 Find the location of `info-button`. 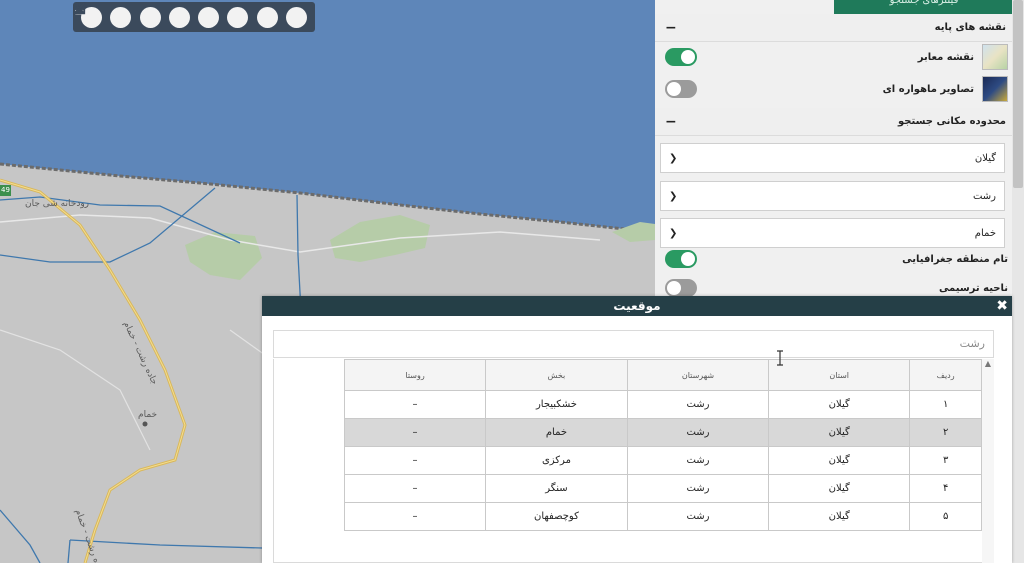

info-button is located at coordinates (163, 15).